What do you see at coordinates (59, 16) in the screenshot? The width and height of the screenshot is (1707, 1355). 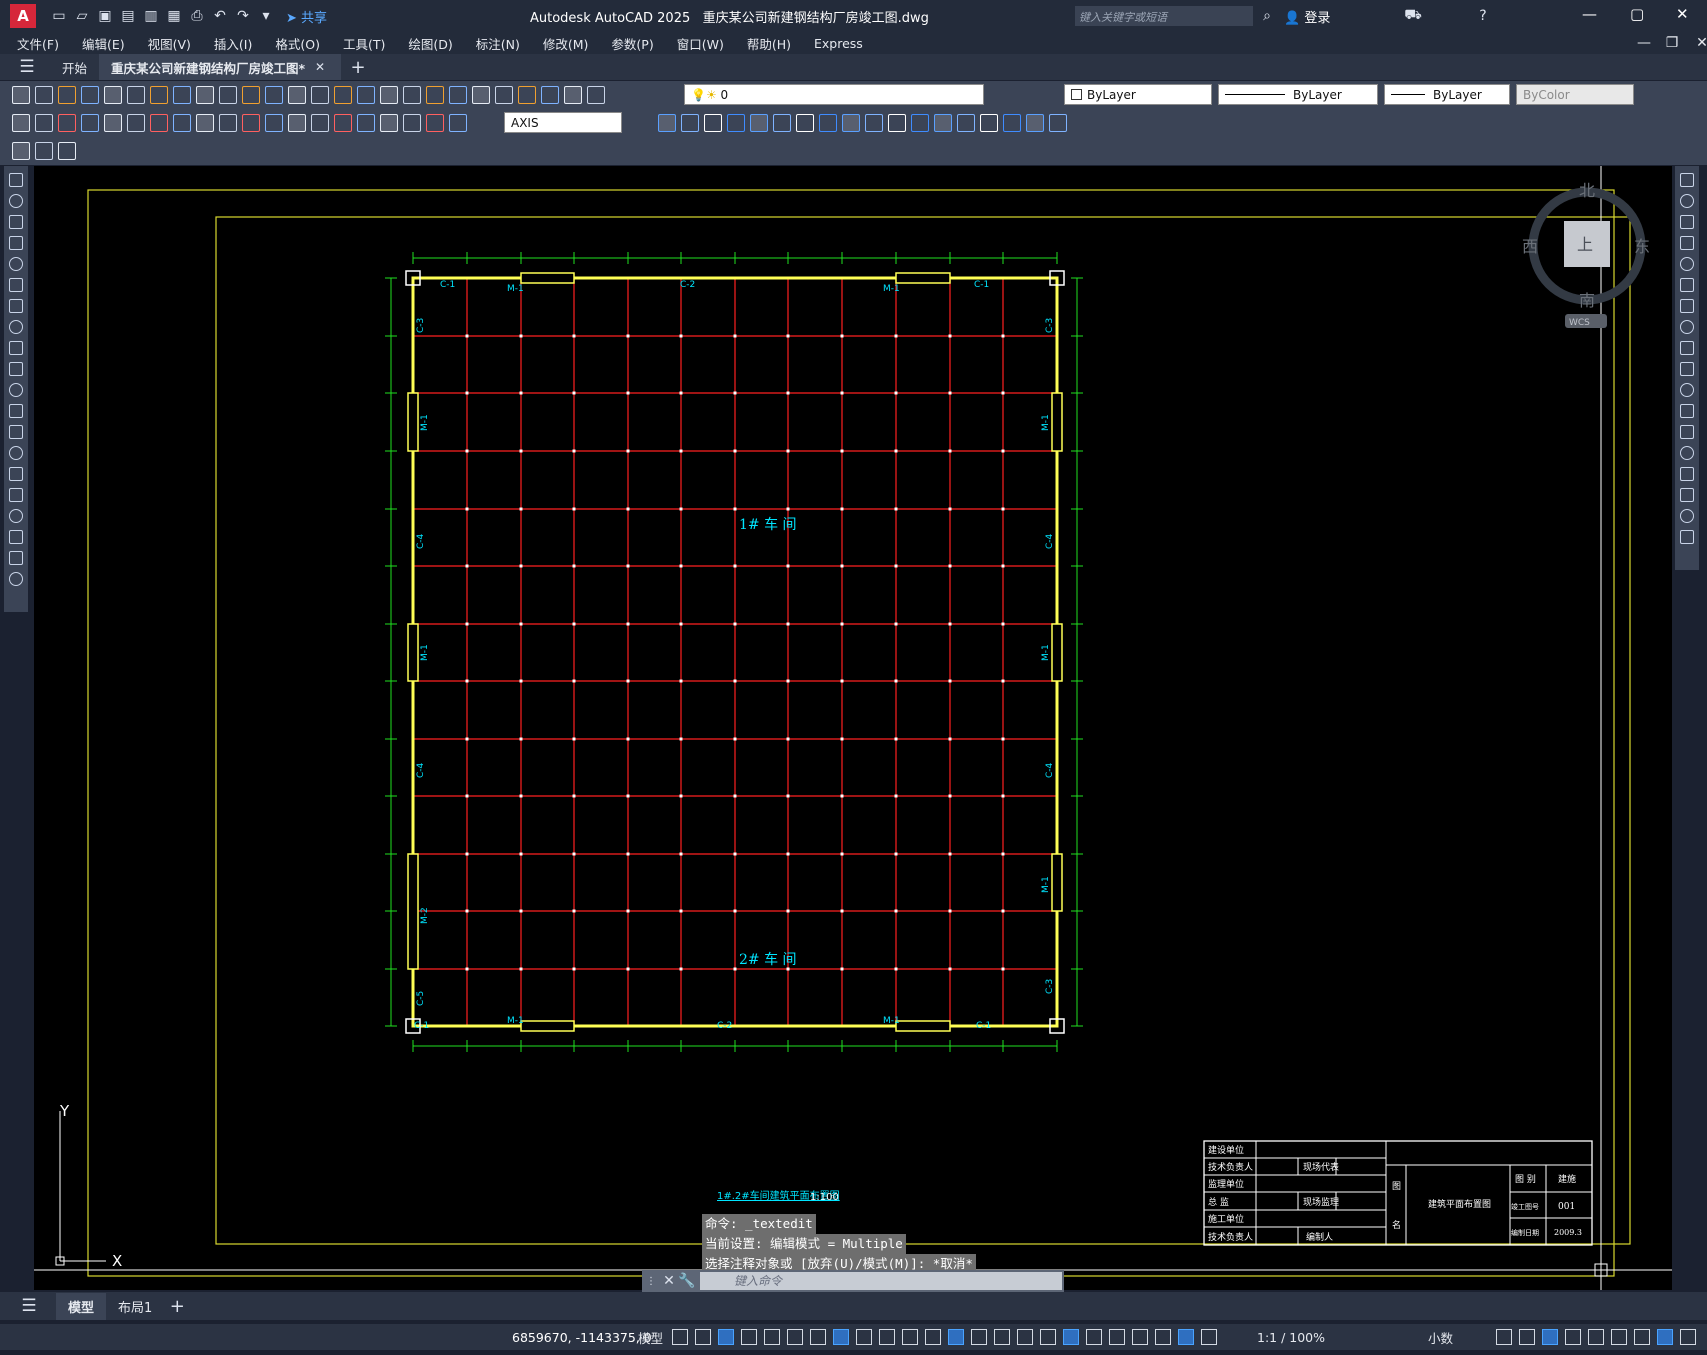 I see `new-file-icon: ▭` at bounding box center [59, 16].